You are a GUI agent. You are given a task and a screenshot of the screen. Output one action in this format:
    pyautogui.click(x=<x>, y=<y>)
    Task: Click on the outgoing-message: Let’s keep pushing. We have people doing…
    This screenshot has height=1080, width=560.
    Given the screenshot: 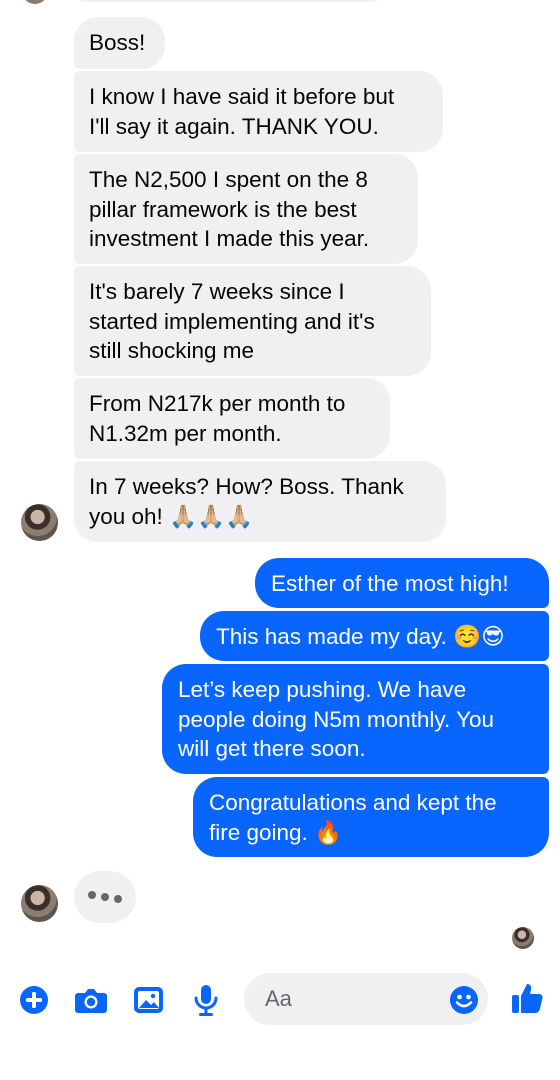 What is the action you would take?
    pyautogui.click(x=355, y=719)
    